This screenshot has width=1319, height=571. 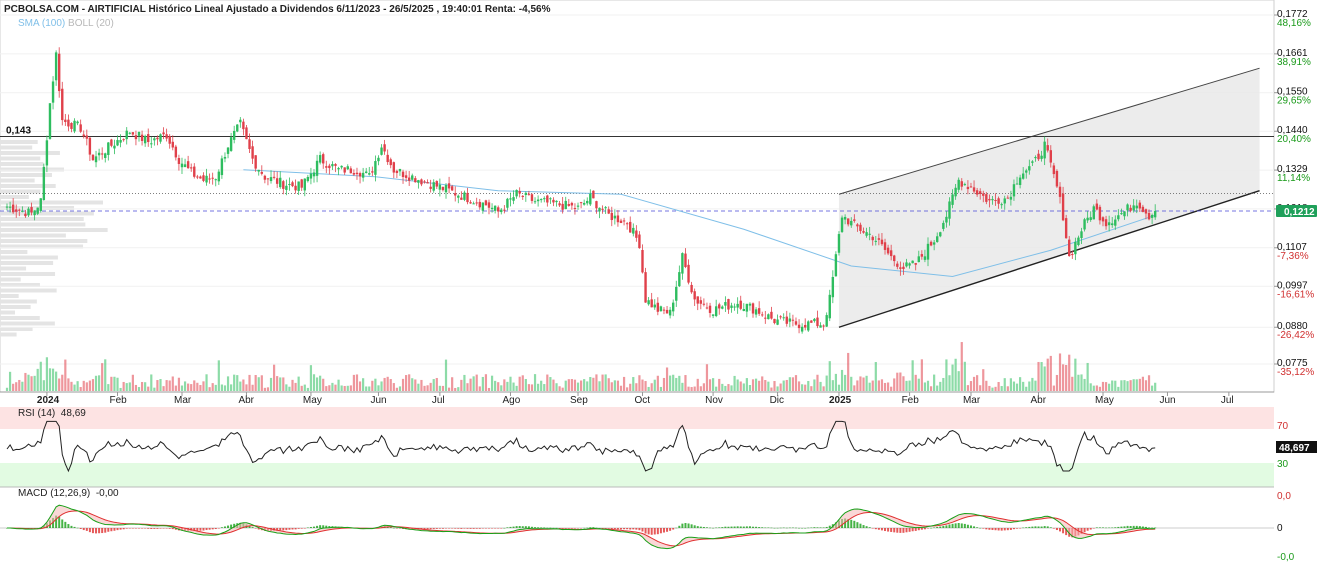 What do you see at coordinates (1049, 198) in the screenshot?
I see `channel-fill` at bounding box center [1049, 198].